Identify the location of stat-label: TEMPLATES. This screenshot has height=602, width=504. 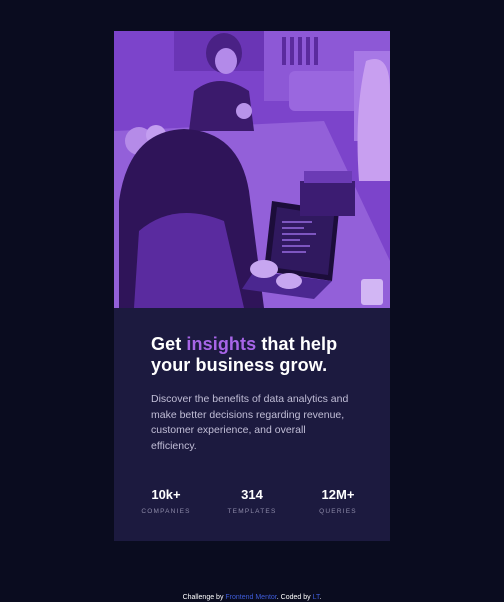
(252, 511).